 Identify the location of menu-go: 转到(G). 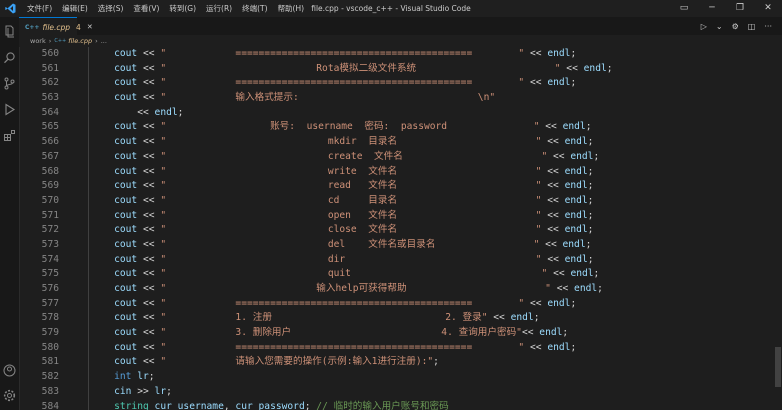
(182, 8).